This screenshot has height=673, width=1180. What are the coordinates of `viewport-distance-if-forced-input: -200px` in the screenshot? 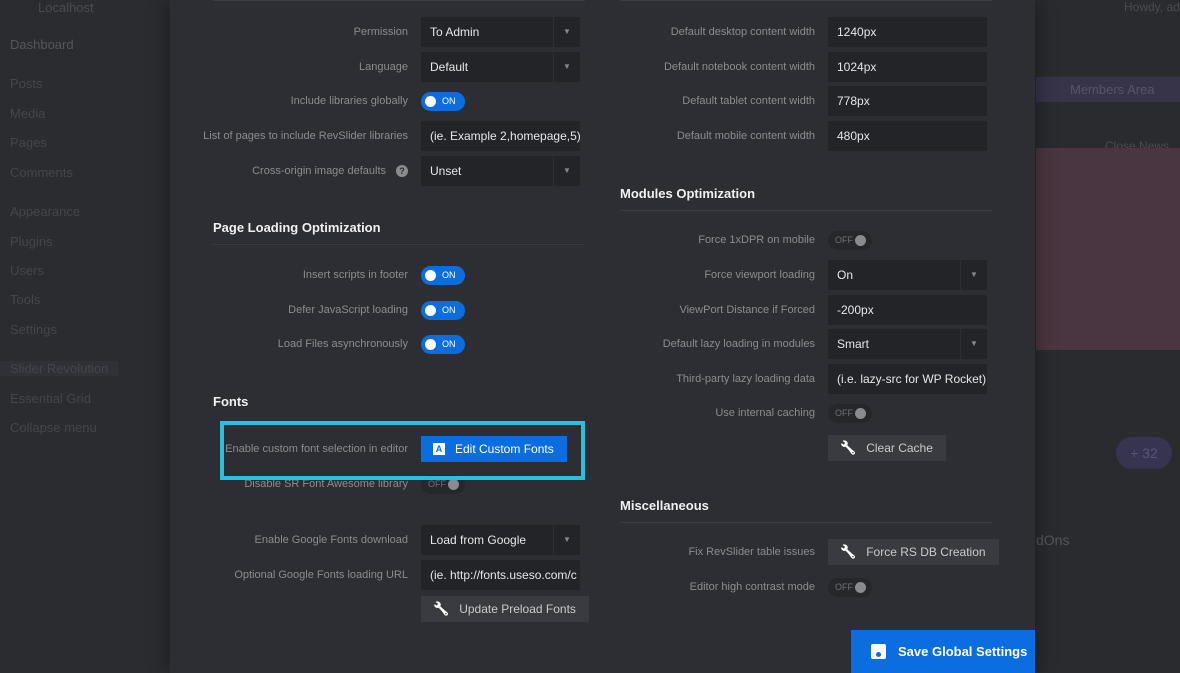 It's located at (907, 310).